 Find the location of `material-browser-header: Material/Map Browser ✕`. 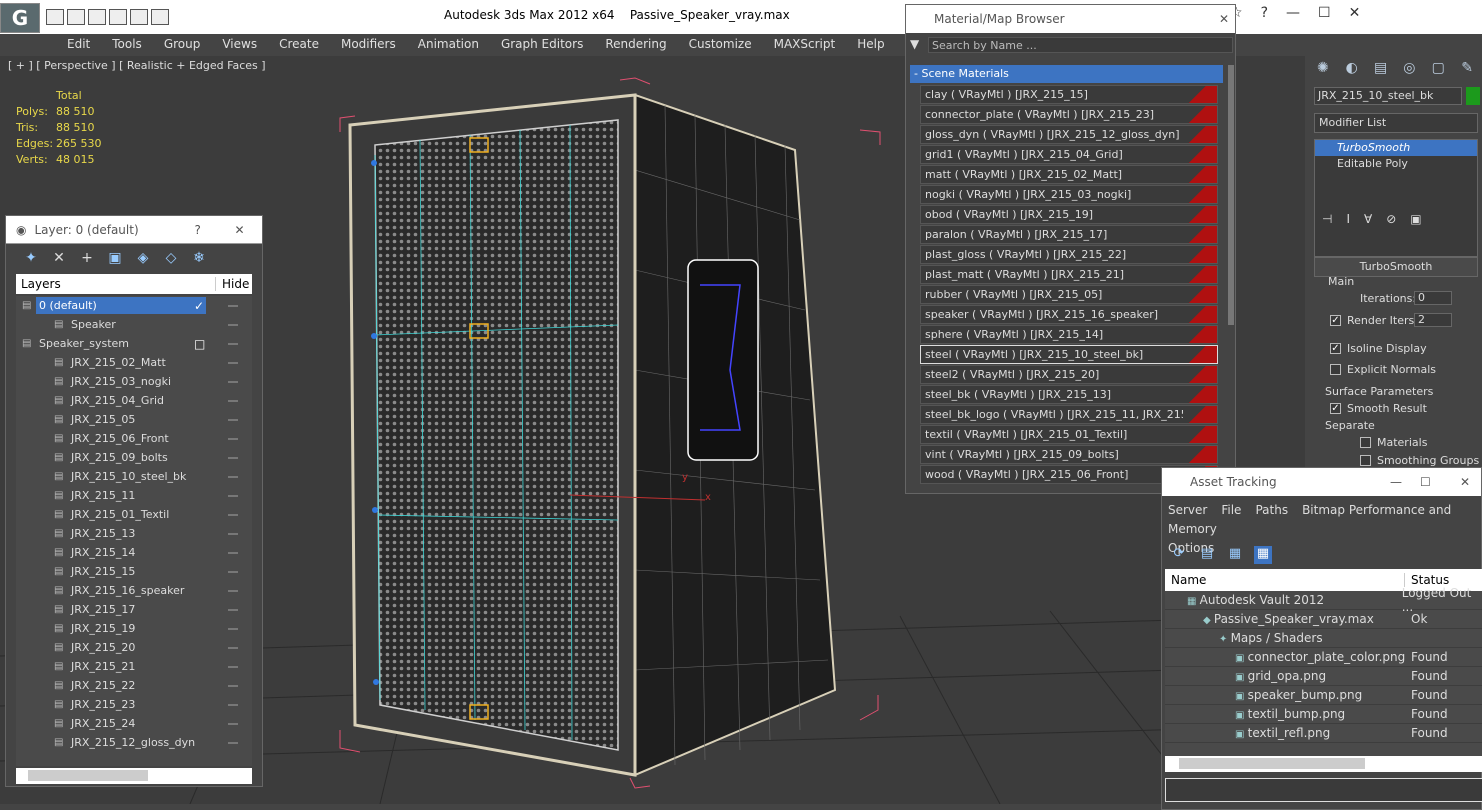

material-browser-header: Material/Map Browser ✕ is located at coordinates (1070, 19).